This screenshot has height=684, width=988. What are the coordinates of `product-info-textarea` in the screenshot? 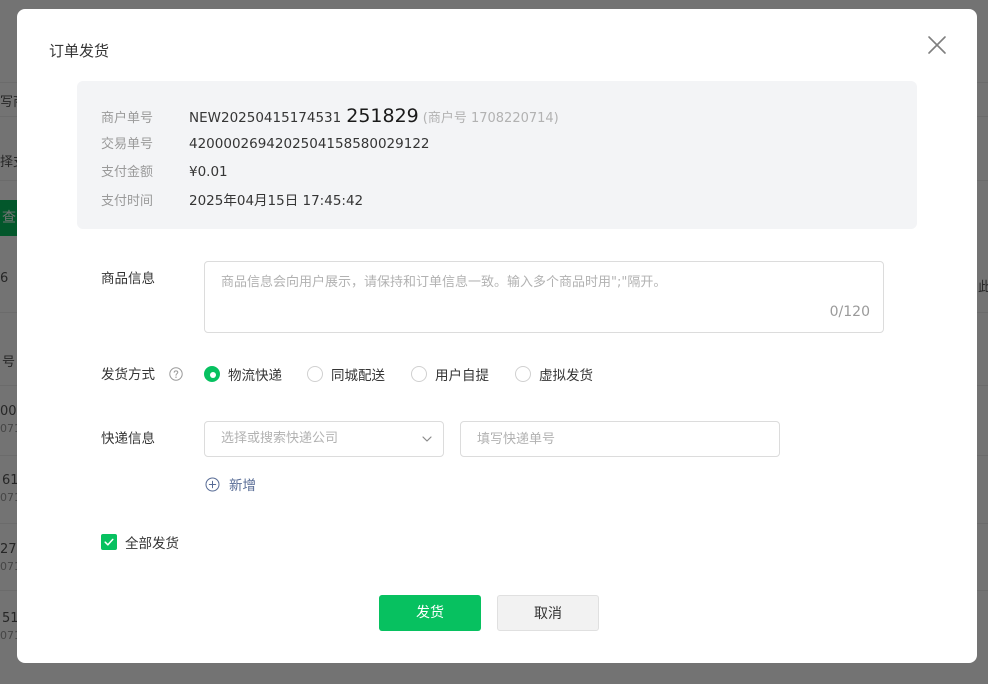 It's located at (544, 297).